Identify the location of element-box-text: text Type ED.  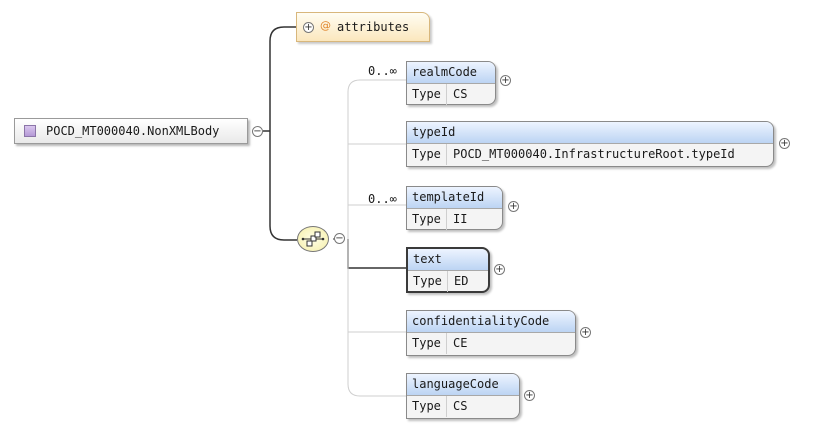
(448, 270).